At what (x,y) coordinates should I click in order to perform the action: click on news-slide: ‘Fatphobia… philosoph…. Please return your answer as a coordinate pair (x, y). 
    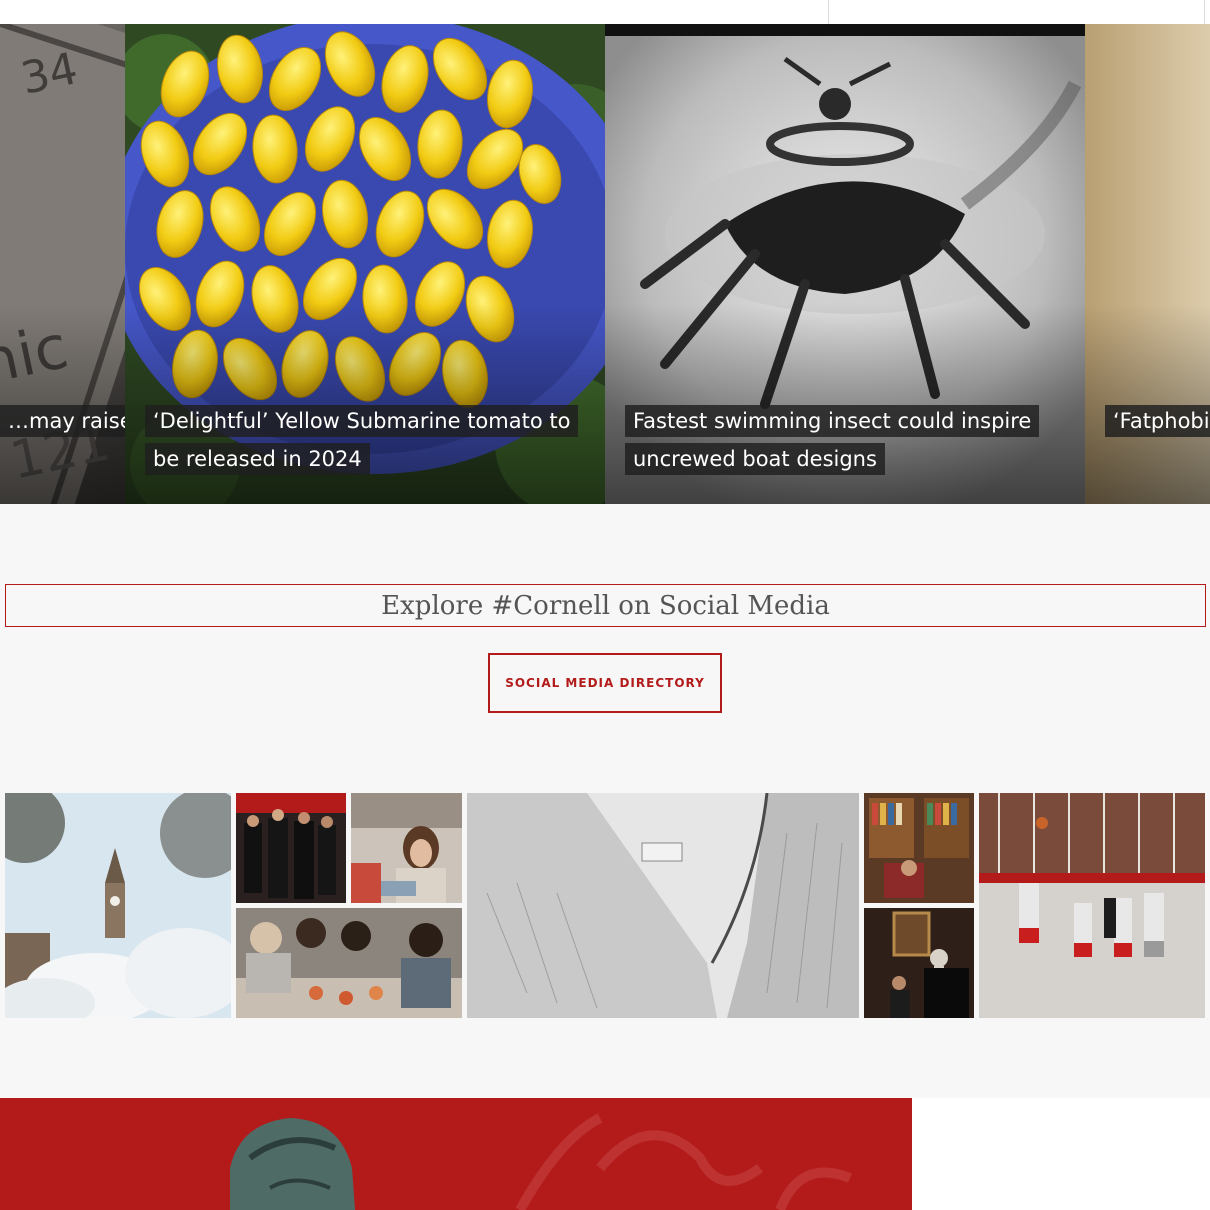
    Looking at the image, I should click on (1147, 264).